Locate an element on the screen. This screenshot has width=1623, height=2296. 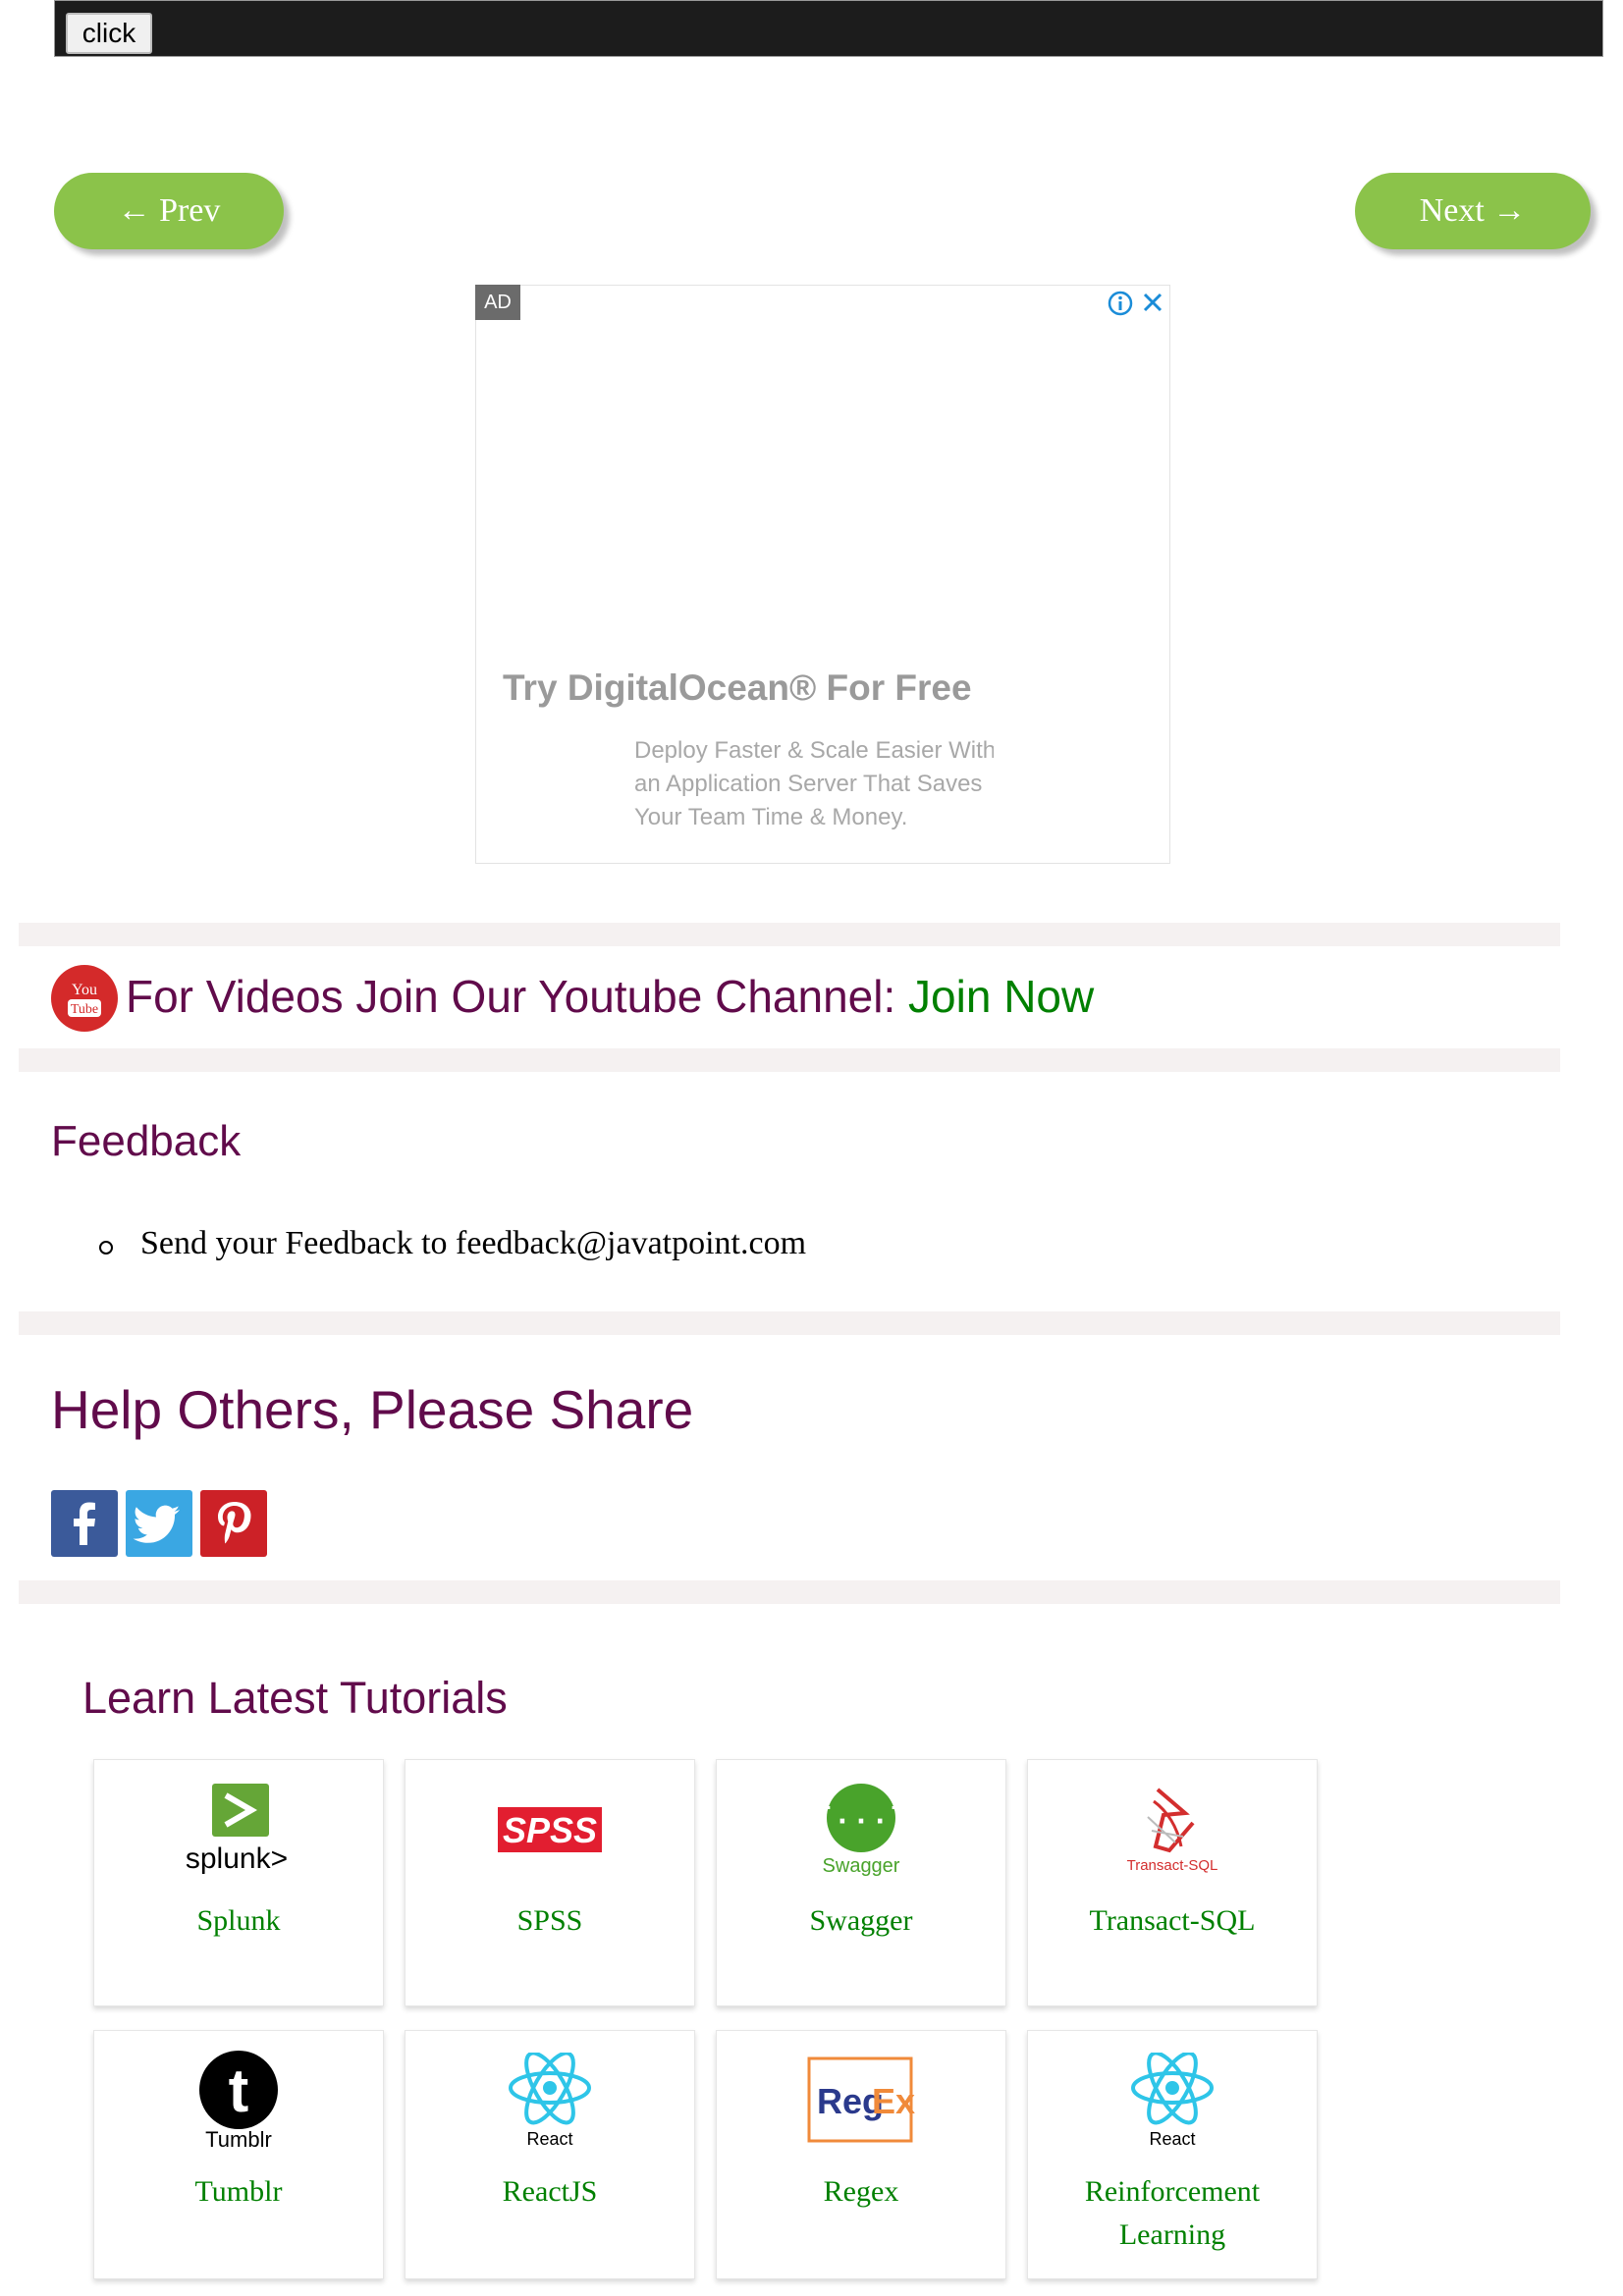
feedback-heading: Feedback is located at coordinates (146, 1141).